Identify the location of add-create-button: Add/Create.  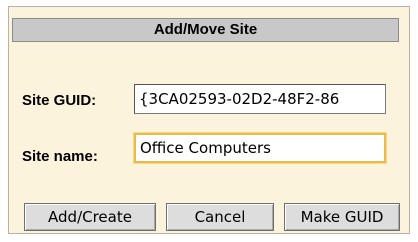
(90, 217).